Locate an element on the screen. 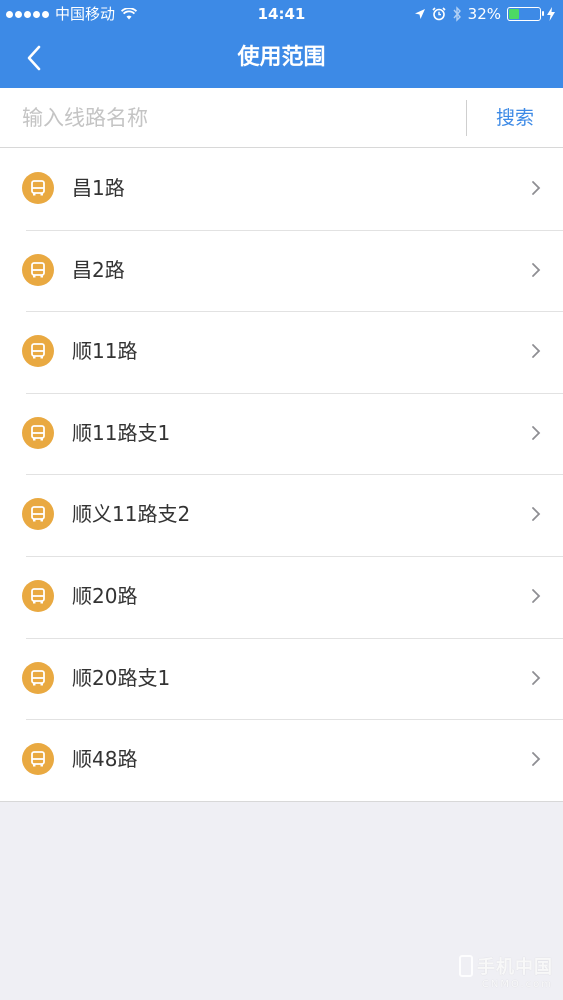 This screenshot has height=1000, width=563. charging-bolt-icon is located at coordinates (551, 14).